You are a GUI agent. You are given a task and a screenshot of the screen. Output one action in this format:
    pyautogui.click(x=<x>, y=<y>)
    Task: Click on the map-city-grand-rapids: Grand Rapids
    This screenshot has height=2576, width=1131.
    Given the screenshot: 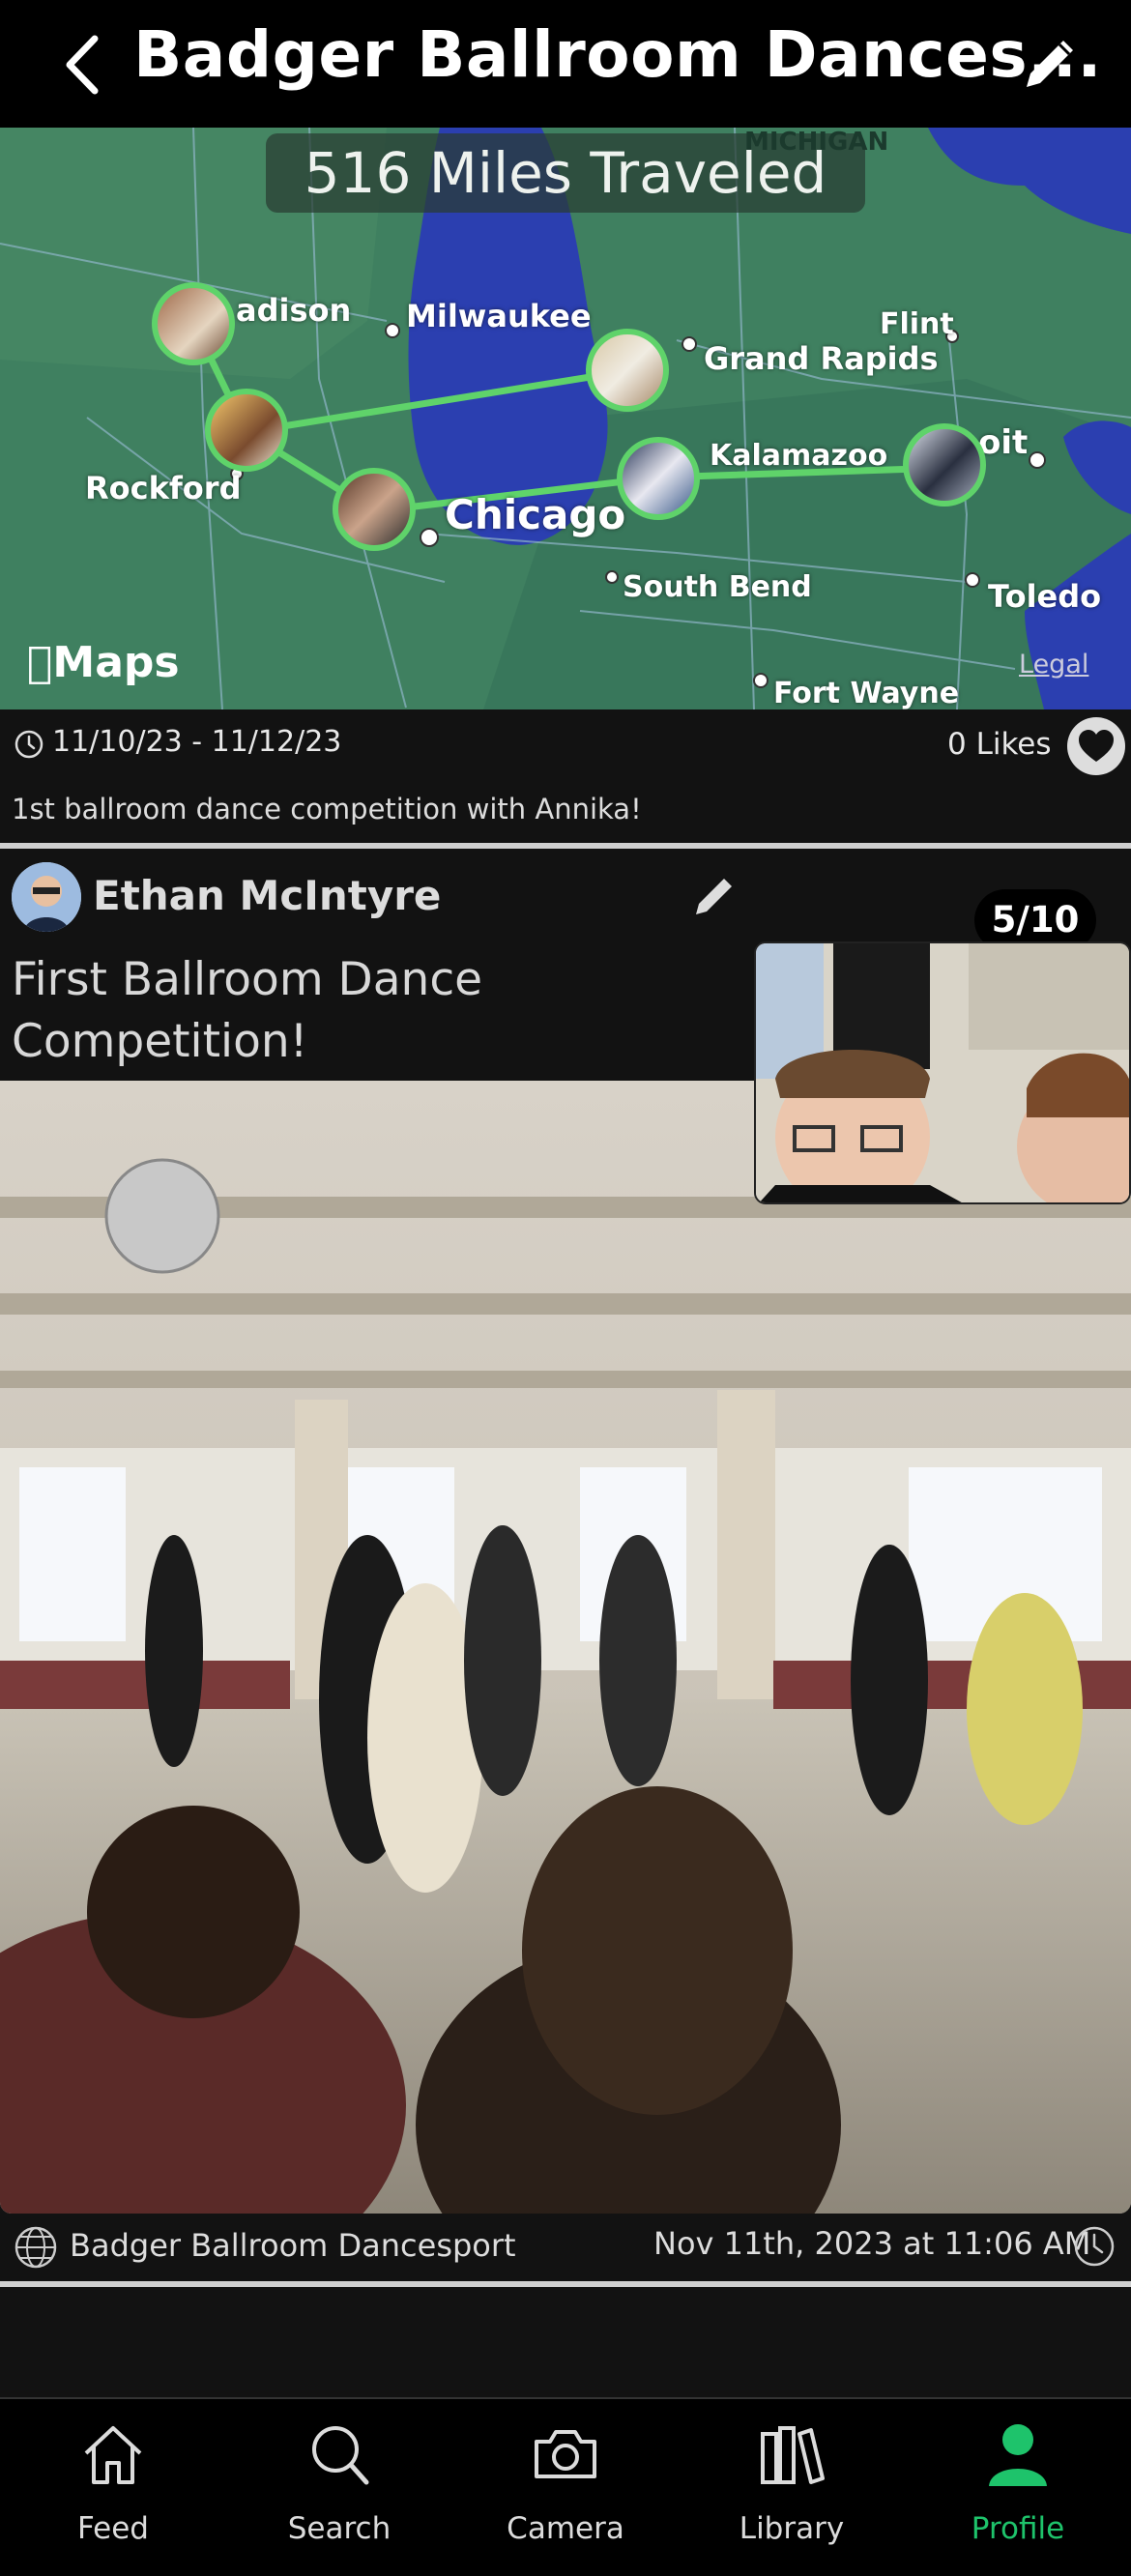 What is the action you would take?
    pyautogui.click(x=822, y=358)
    